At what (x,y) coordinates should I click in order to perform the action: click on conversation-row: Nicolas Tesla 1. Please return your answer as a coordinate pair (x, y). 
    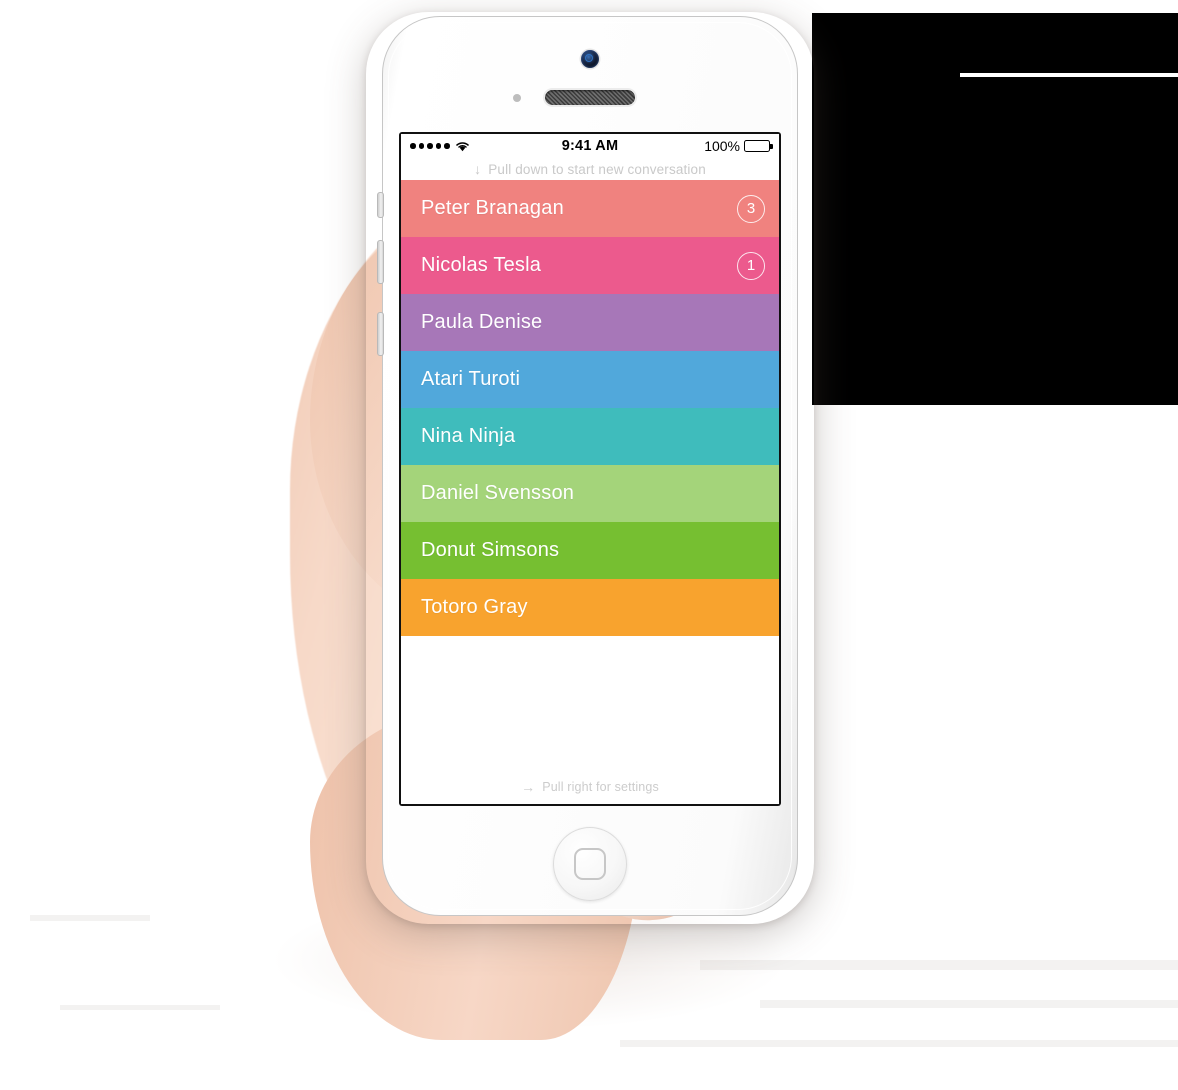
    Looking at the image, I should click on (590, 265).